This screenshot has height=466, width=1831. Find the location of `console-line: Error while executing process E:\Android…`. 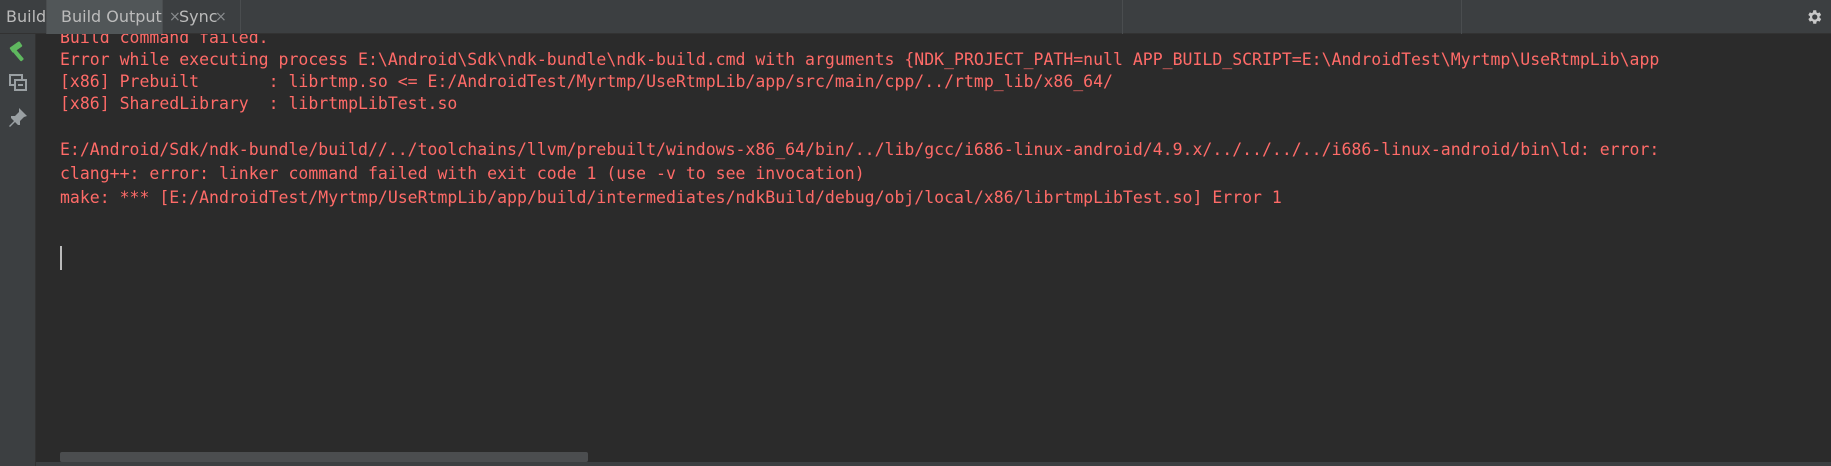

console-line: Error while executing process E:\Android… is located at coordinates (860, 59).